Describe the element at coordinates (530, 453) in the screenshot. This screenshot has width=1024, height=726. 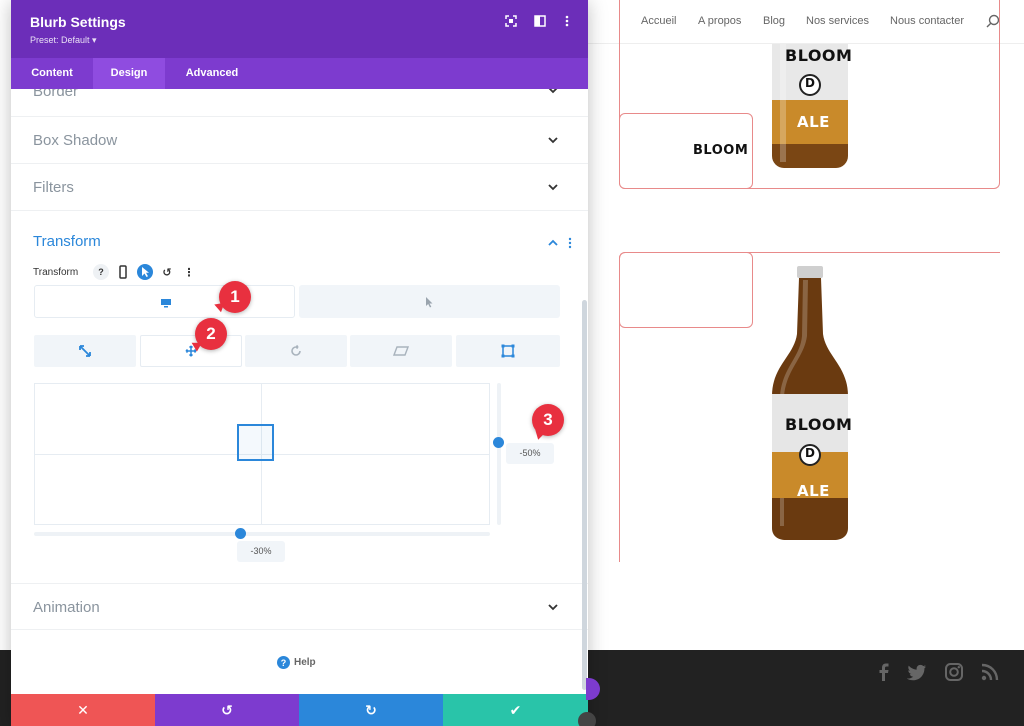
I see `translate-y-value: -50%` at that location.